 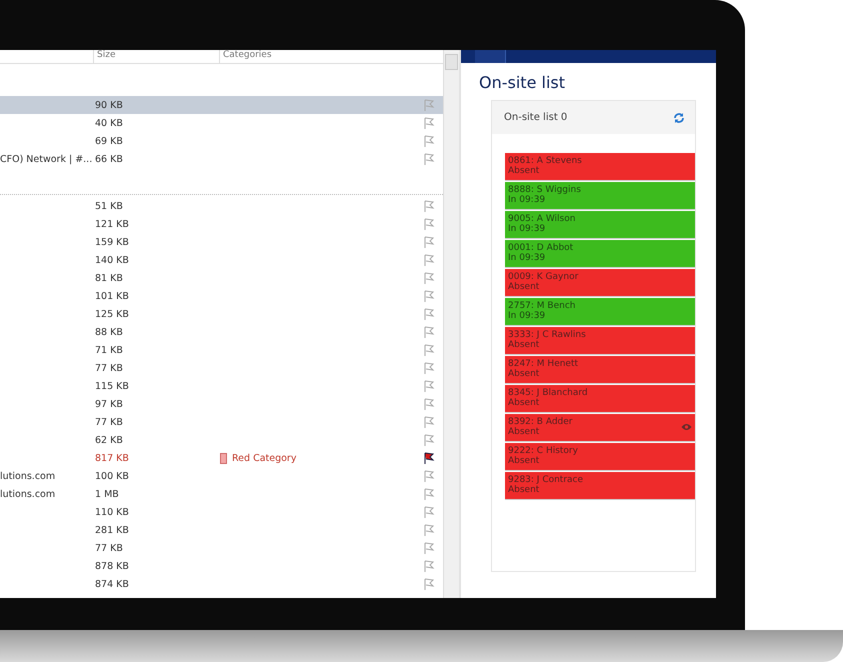 What do you see at coordinates (543, 364) in the screenshot?
I see `person-name: 8247: M Henett` at bounding box center [543, 364].